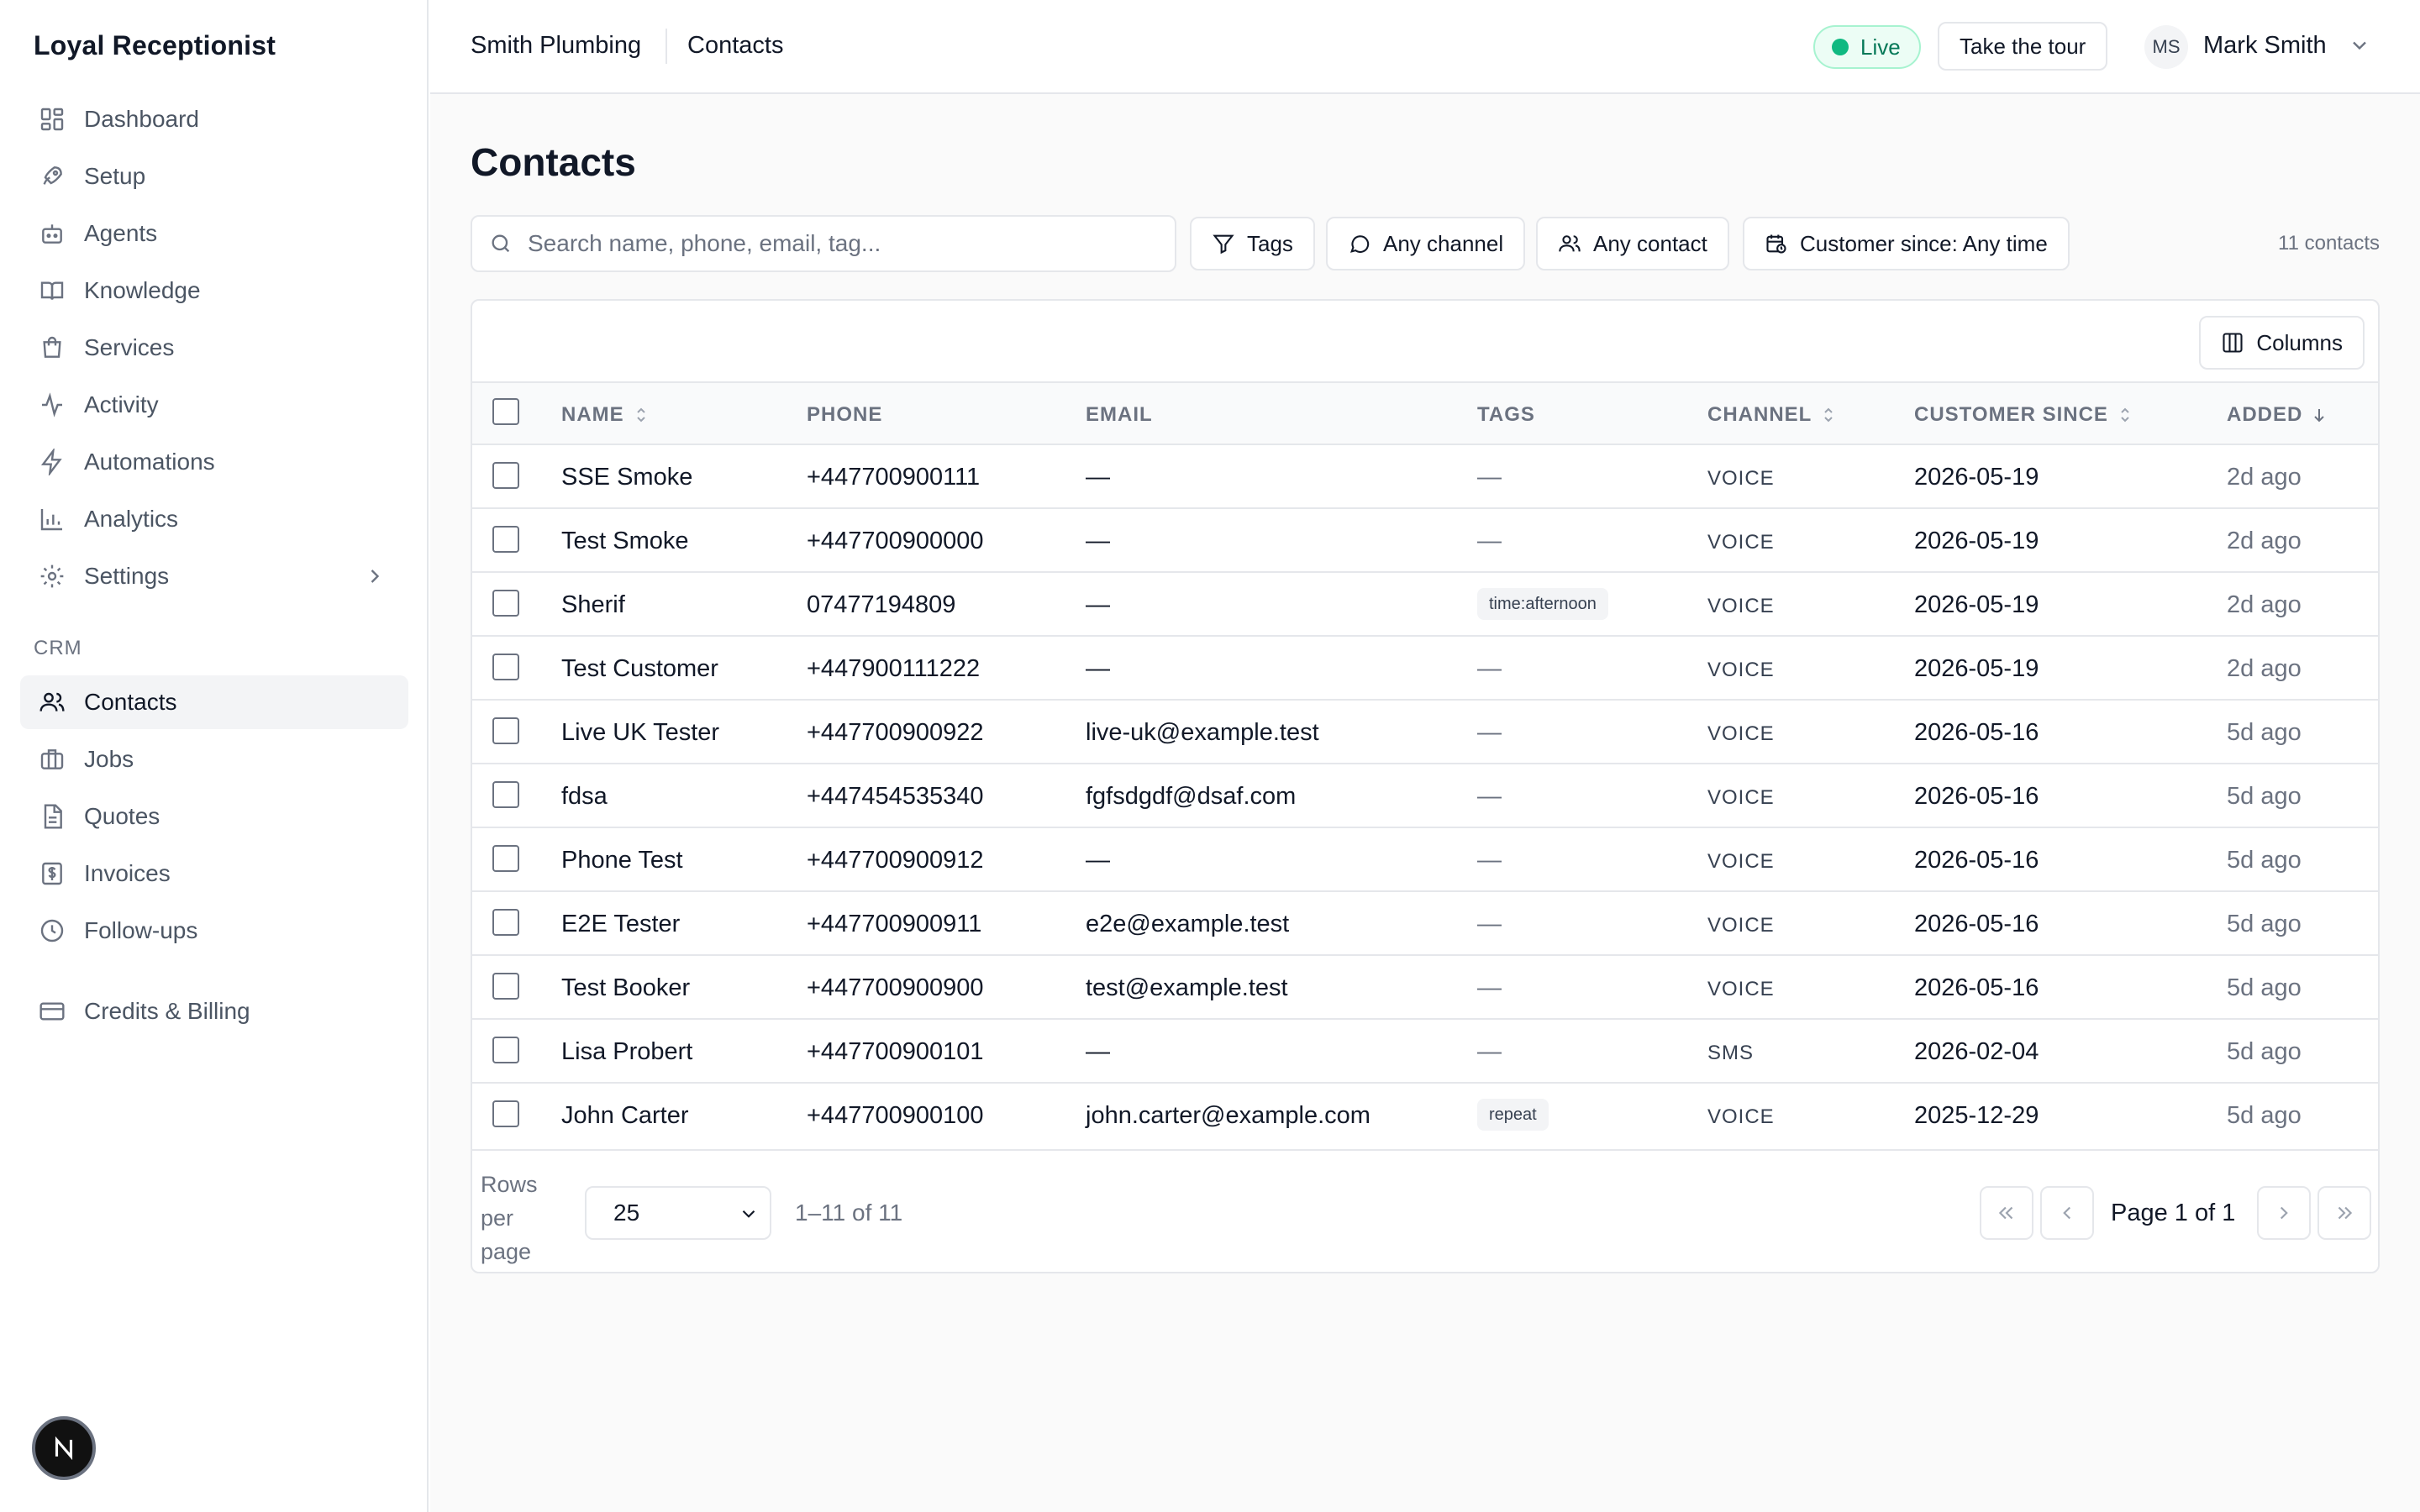 This screenshot has height=1512, width=2420. I want to click on lightning-icon, so click(52, 462).